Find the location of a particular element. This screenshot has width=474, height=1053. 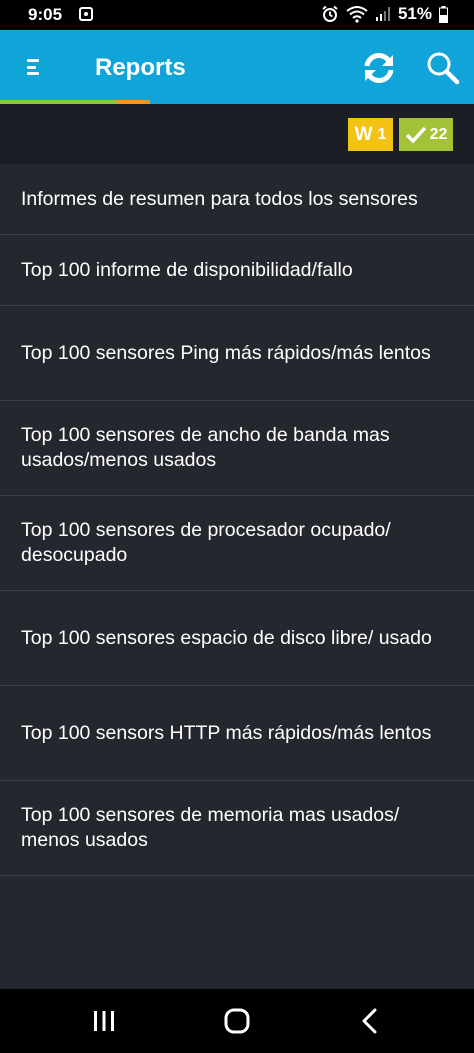

status-time: 9:05 is located at coordinates (45, 14).